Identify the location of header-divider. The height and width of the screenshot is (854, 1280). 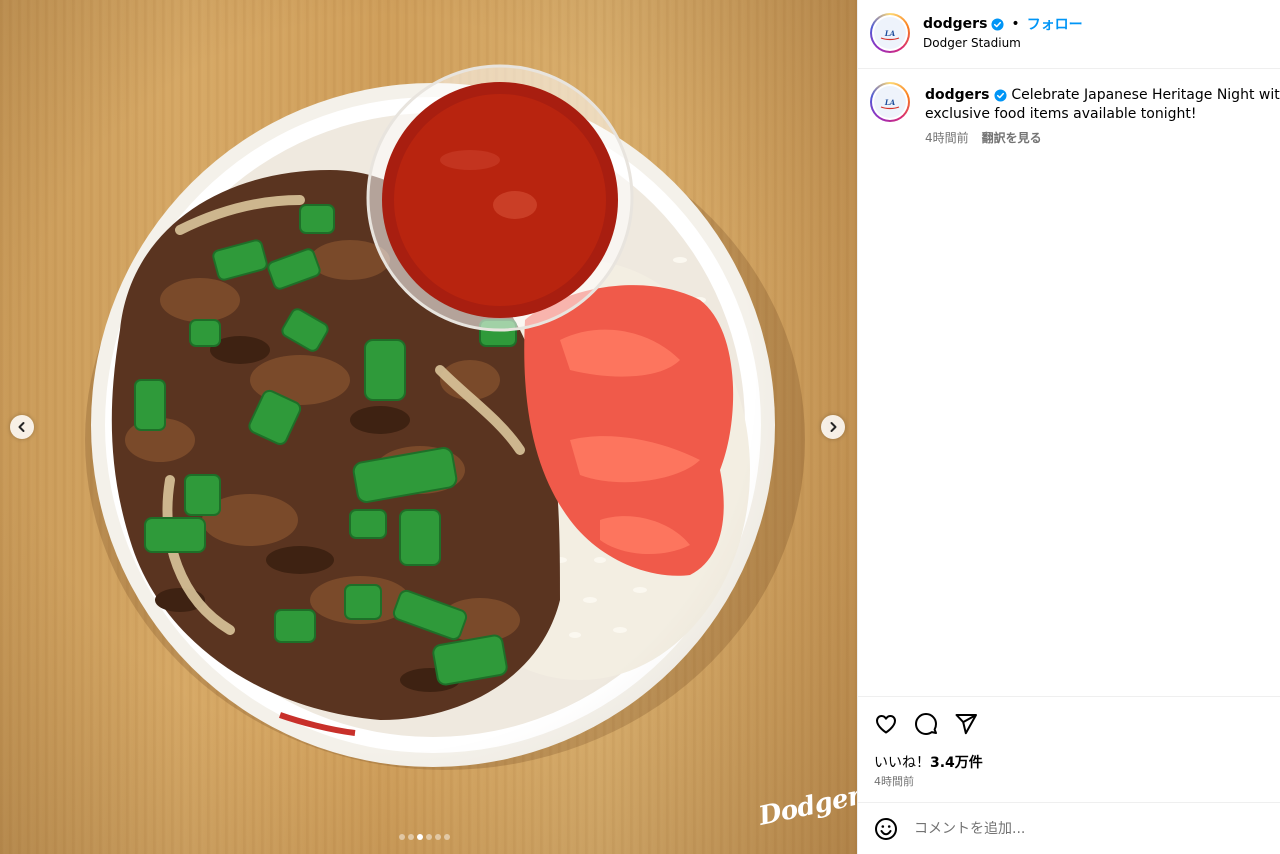
(1069, 68).